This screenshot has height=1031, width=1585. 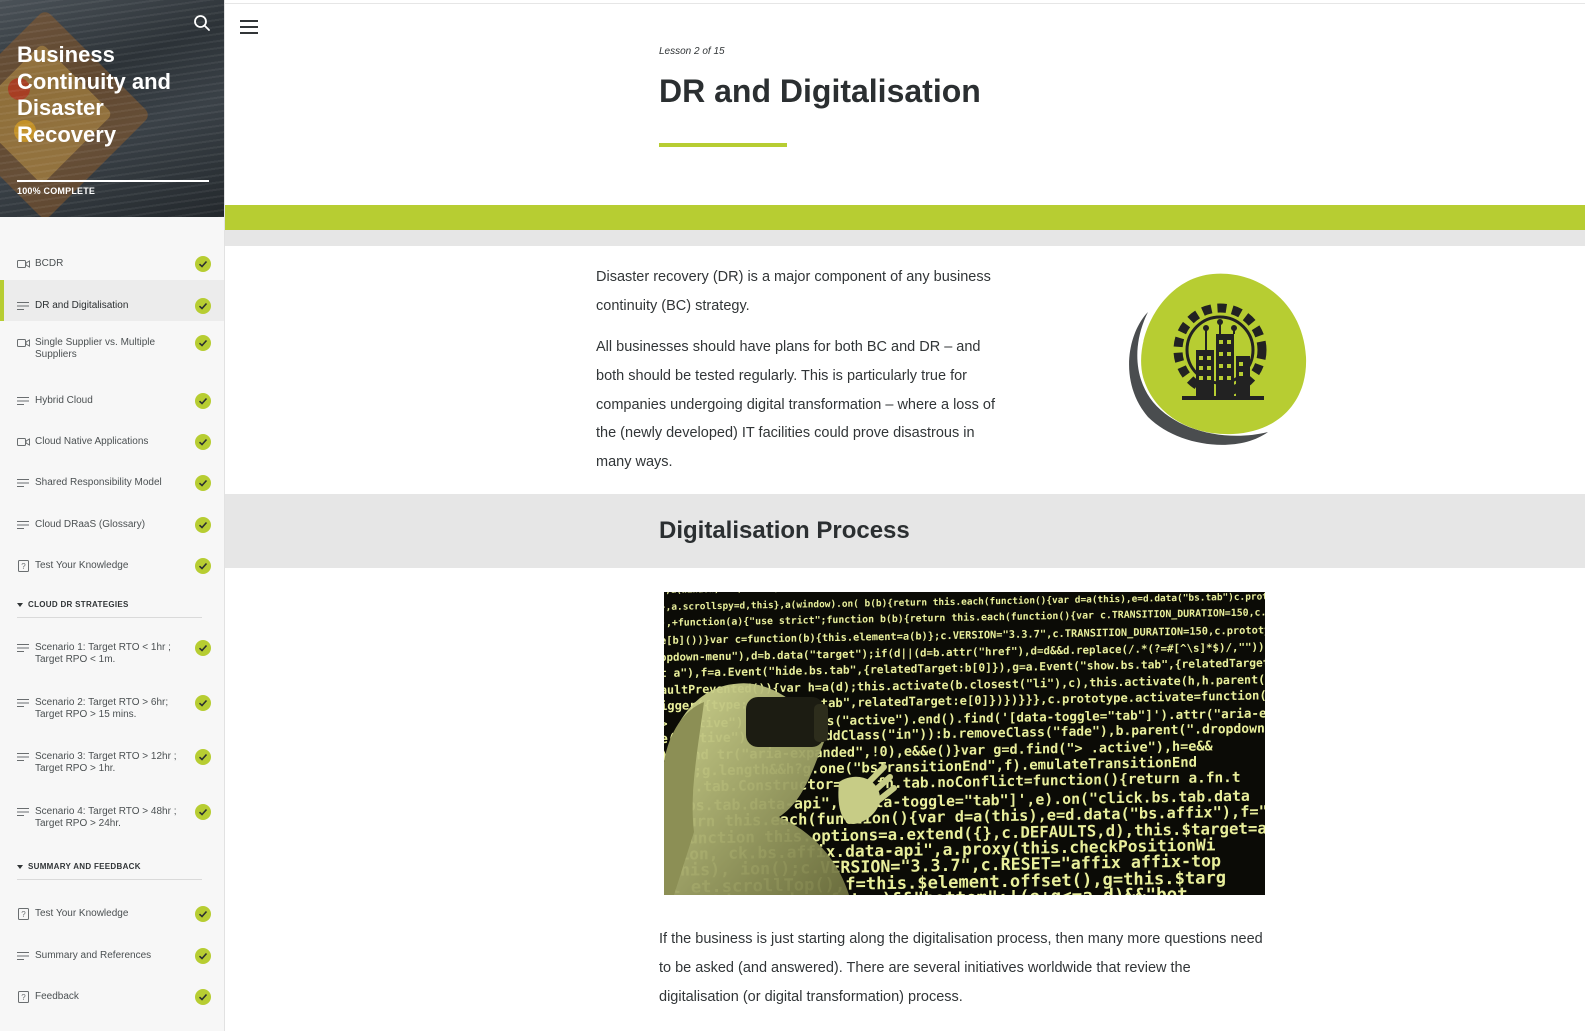 I want to click on sidebar-section-header: SUMMARY AND FEEDBACK, so click(x=79, y=866).